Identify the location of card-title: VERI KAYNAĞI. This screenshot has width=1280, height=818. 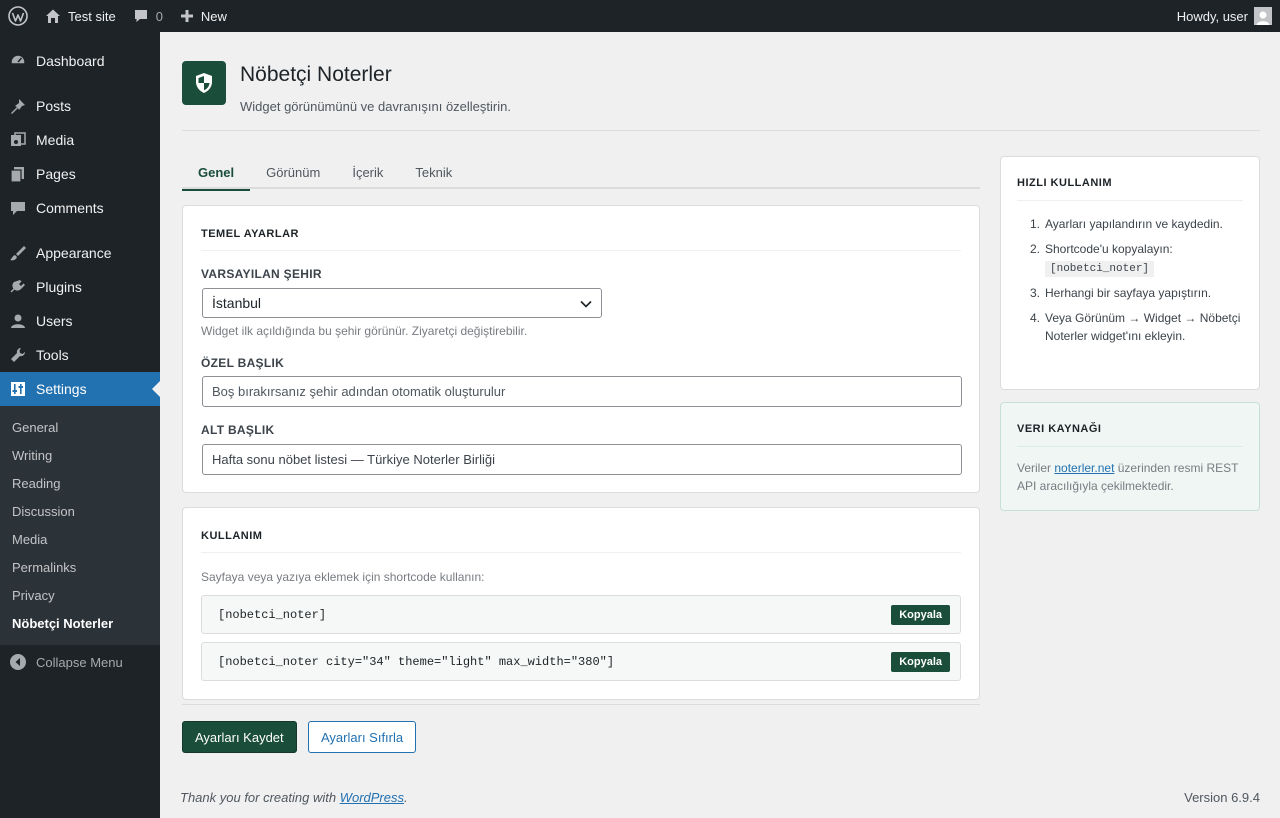
(1059, 429).